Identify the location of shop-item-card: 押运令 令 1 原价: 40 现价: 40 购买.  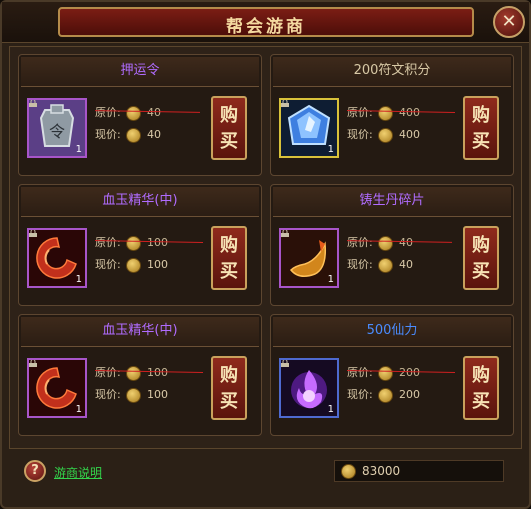
(140, 115).